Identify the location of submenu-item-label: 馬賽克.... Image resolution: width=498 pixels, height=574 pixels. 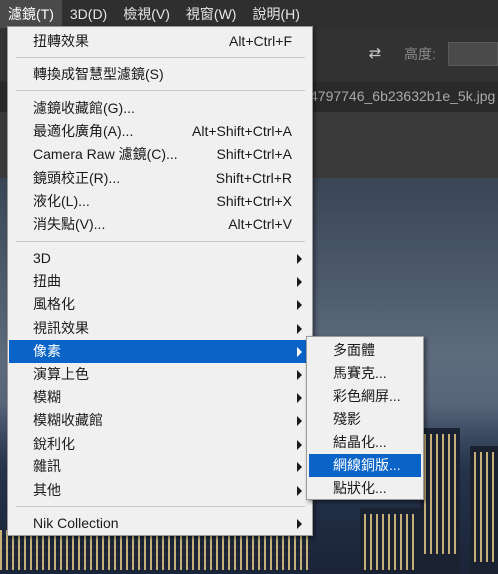
(360, 373).